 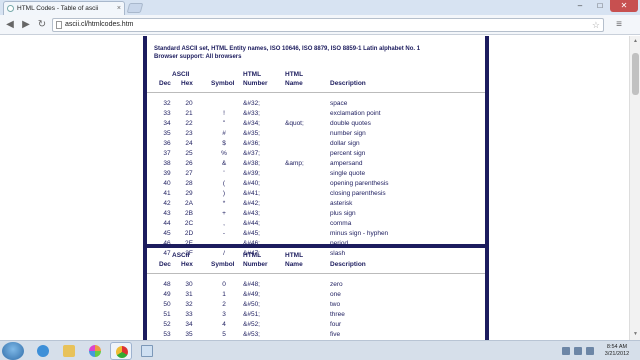 I want to click on volume-icon, so click(x=590, y=351).